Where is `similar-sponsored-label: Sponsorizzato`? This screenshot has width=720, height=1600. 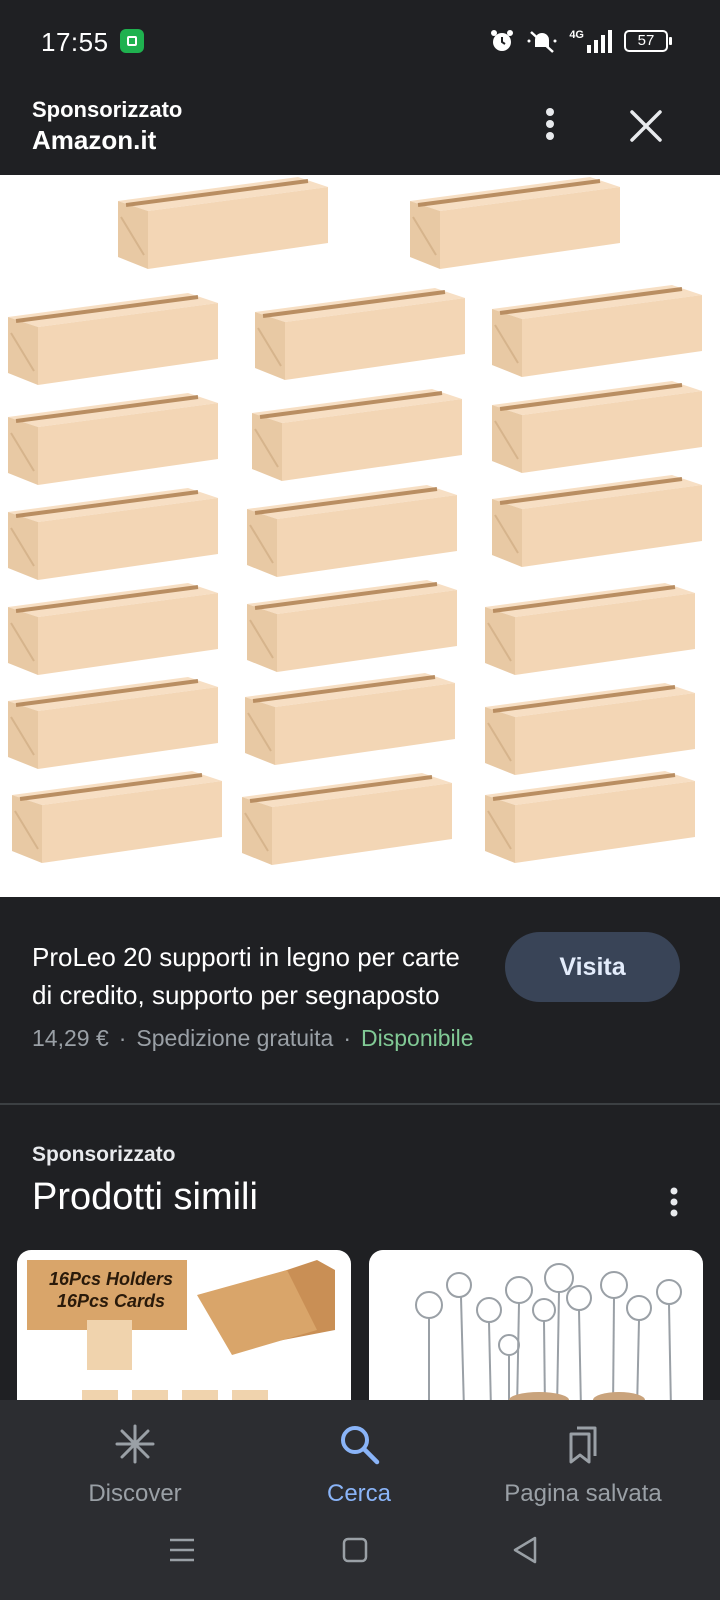
similar-sponsored-label: Sponsorizzato is located at coordinates (104, 1154).